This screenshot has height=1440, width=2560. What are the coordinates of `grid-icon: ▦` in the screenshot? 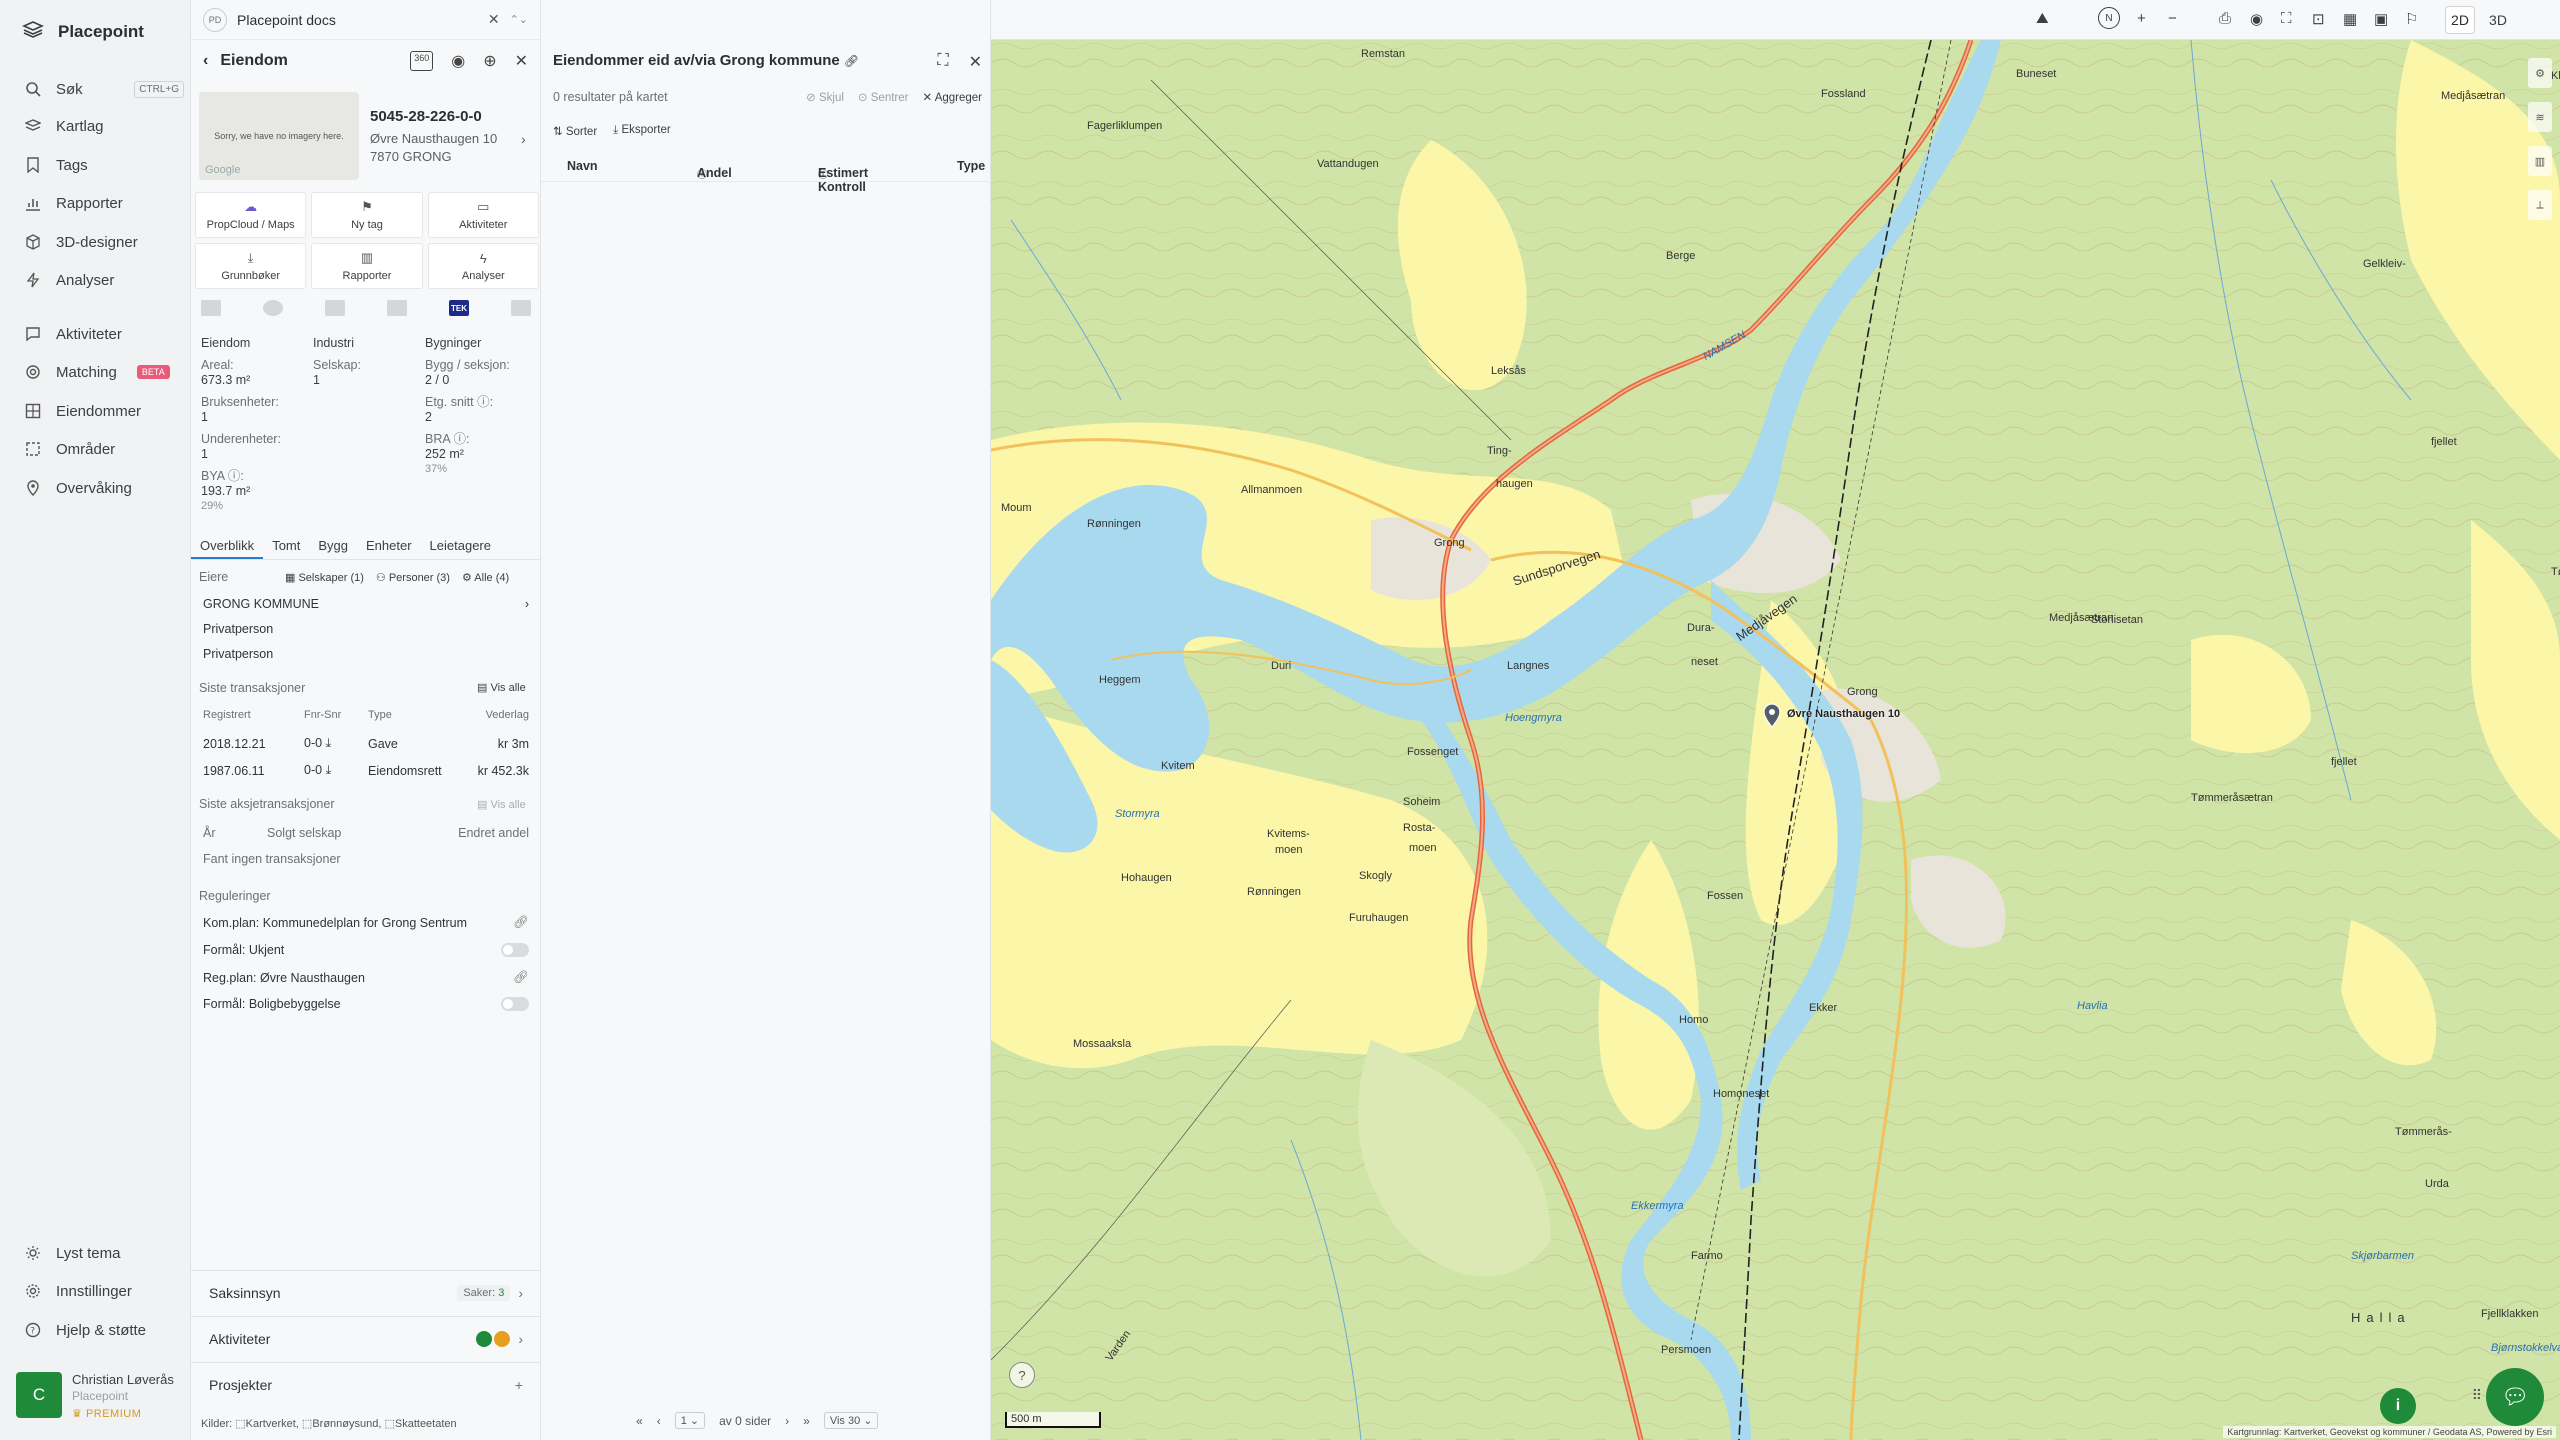 It's located at (2350, 19).